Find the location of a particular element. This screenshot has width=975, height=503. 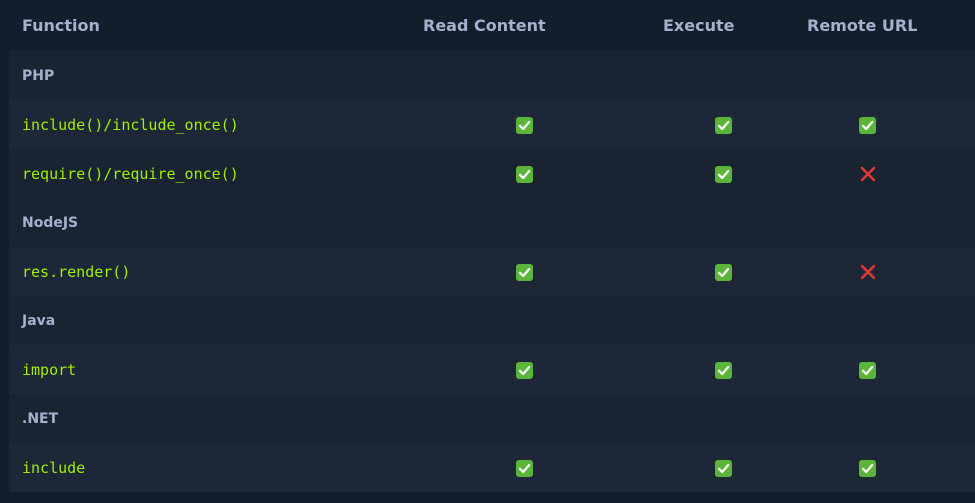

header-read-content: Read Content is located at coordinates (524, 25).